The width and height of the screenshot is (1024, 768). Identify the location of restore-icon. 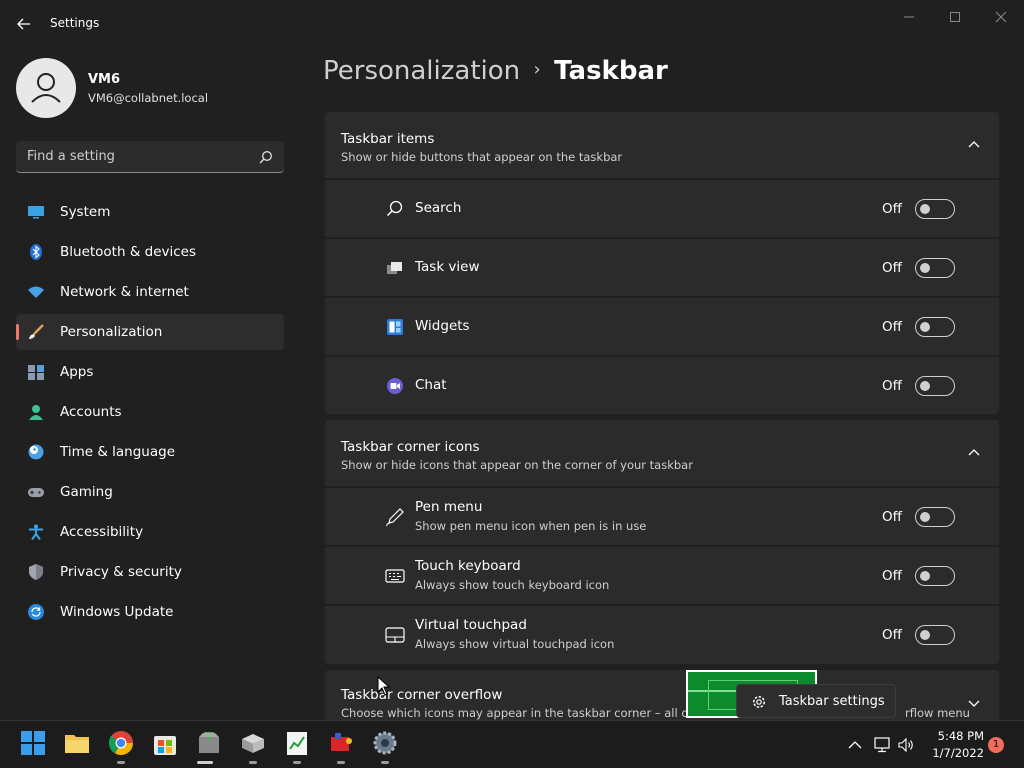
(955, 17).